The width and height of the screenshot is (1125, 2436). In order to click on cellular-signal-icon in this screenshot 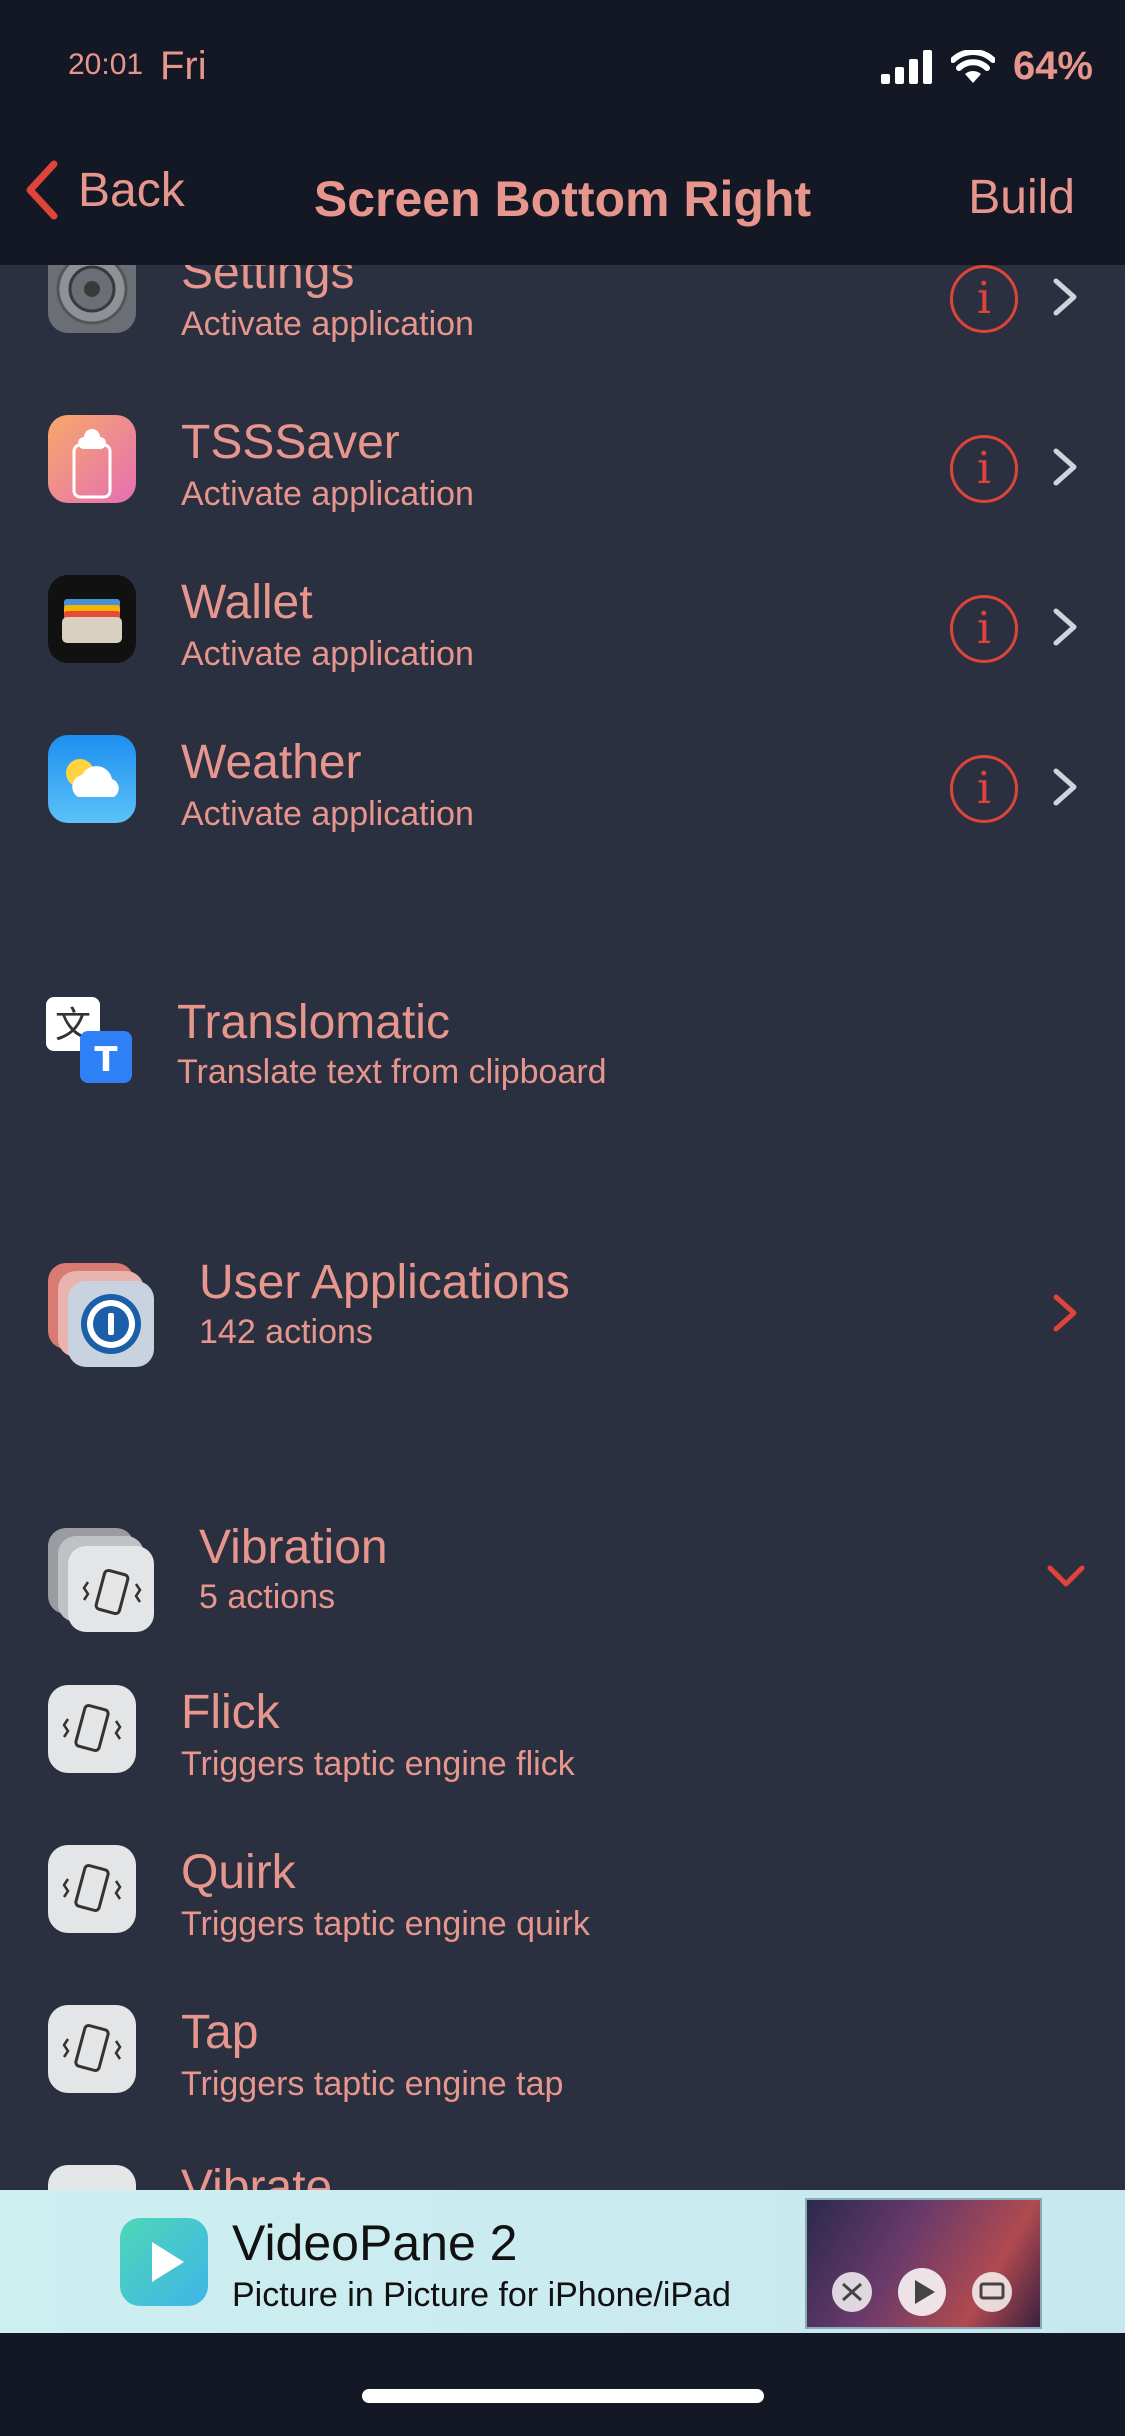, I will do `click(906, 66)`.